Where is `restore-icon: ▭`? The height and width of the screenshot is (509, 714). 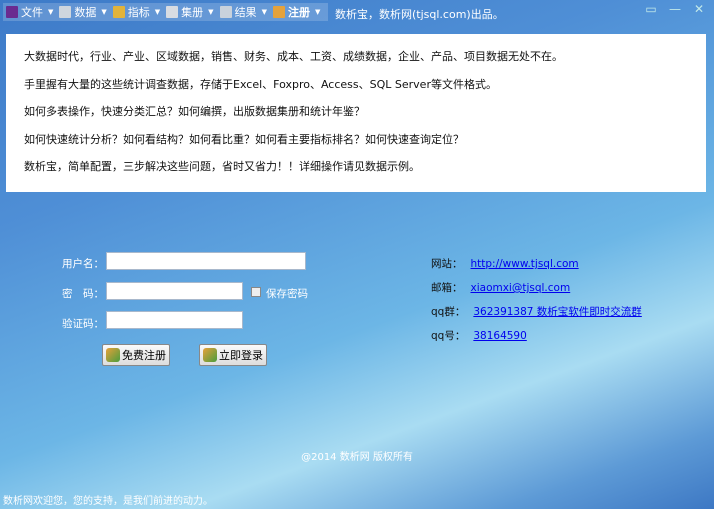 restore-icon: ▭ is located at coordinates (651, 9).